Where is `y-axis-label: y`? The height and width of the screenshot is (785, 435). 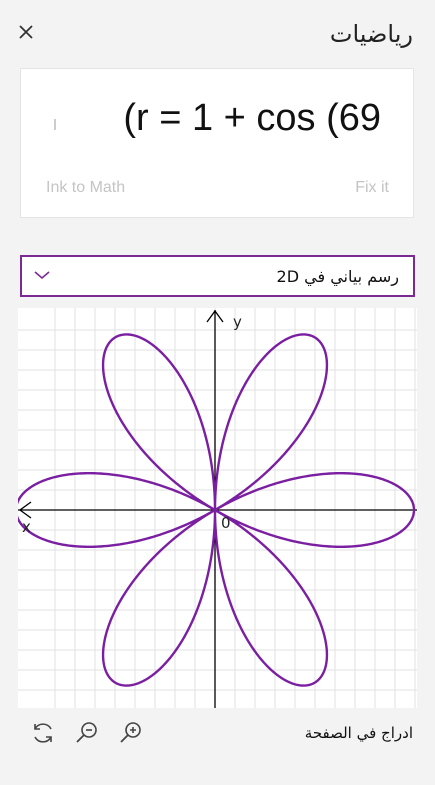 y-axis-label: y is located at coordinates (237, 322).